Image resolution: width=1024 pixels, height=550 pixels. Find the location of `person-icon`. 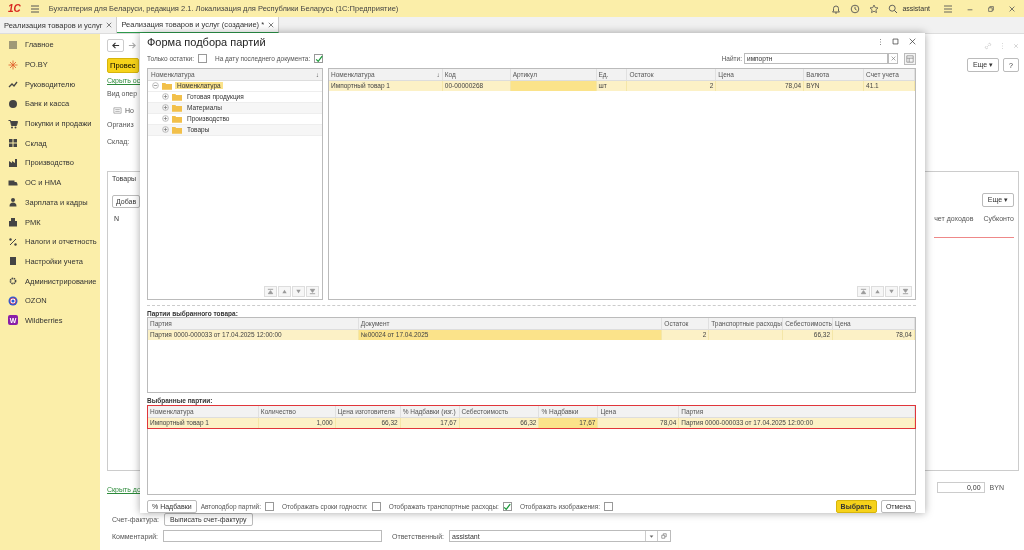

person-icon is located at coordinates (13, 202).